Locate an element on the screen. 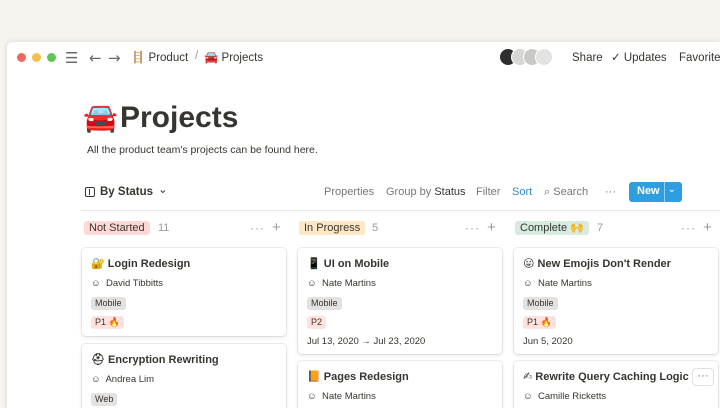  card-title: 📙 Pages Redesign is located at coordinates (358, 377).